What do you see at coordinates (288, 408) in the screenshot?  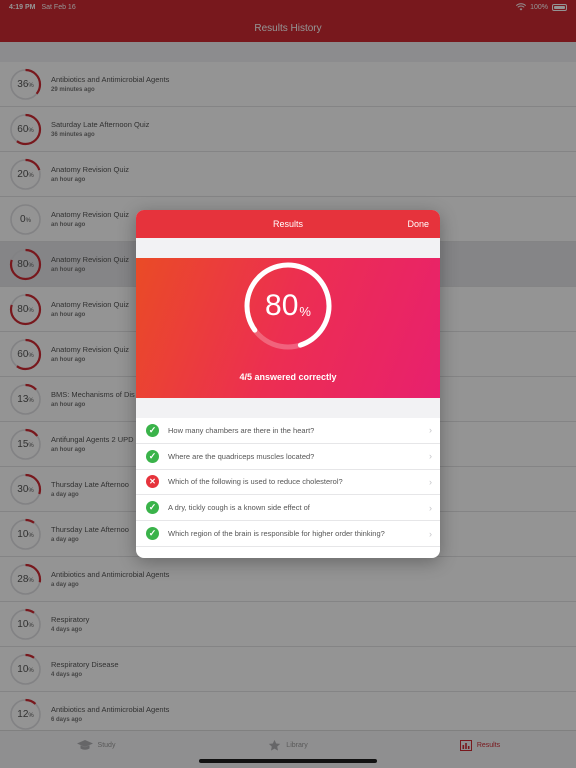 I see `modal-spacer-mid` at bounding box center [288, 408].